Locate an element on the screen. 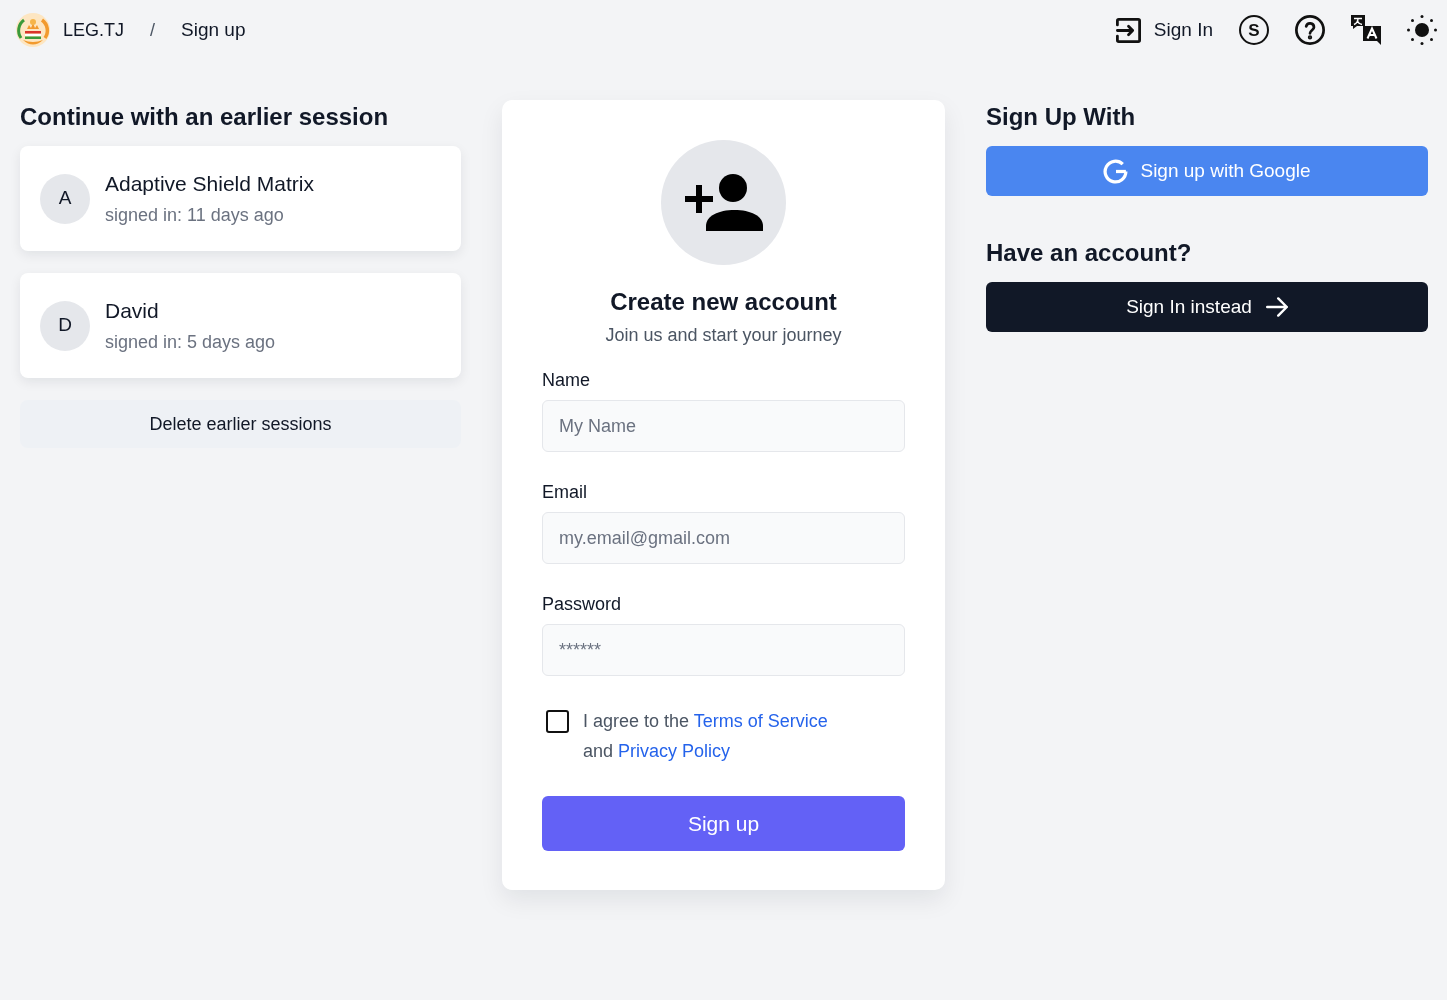  google-g-icon is located at coordinates (1116, 171).